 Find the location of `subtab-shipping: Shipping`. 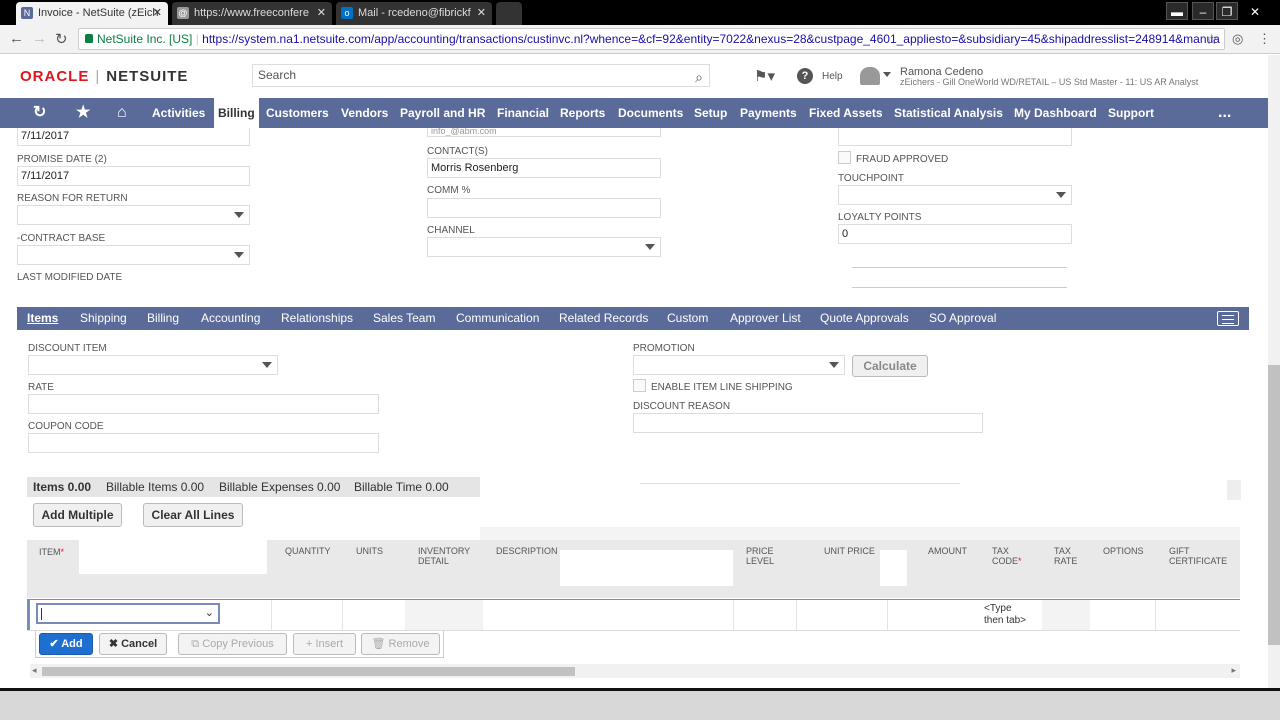

subtab-shipping: Shipping is located at coordinates (103, 318).